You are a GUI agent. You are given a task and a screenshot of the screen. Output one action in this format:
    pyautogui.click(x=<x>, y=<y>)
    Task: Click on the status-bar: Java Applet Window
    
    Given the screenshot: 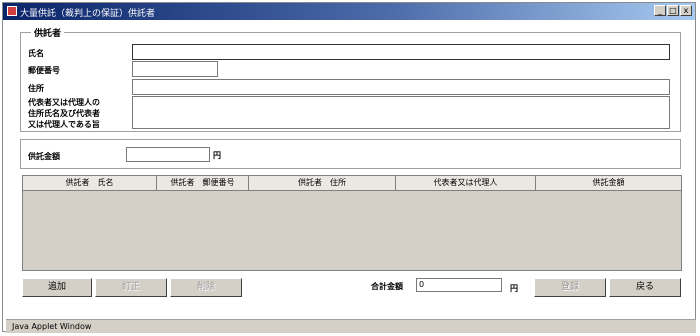 What is the action you would take?
    pyautogui.click(x=351, y=326)
    